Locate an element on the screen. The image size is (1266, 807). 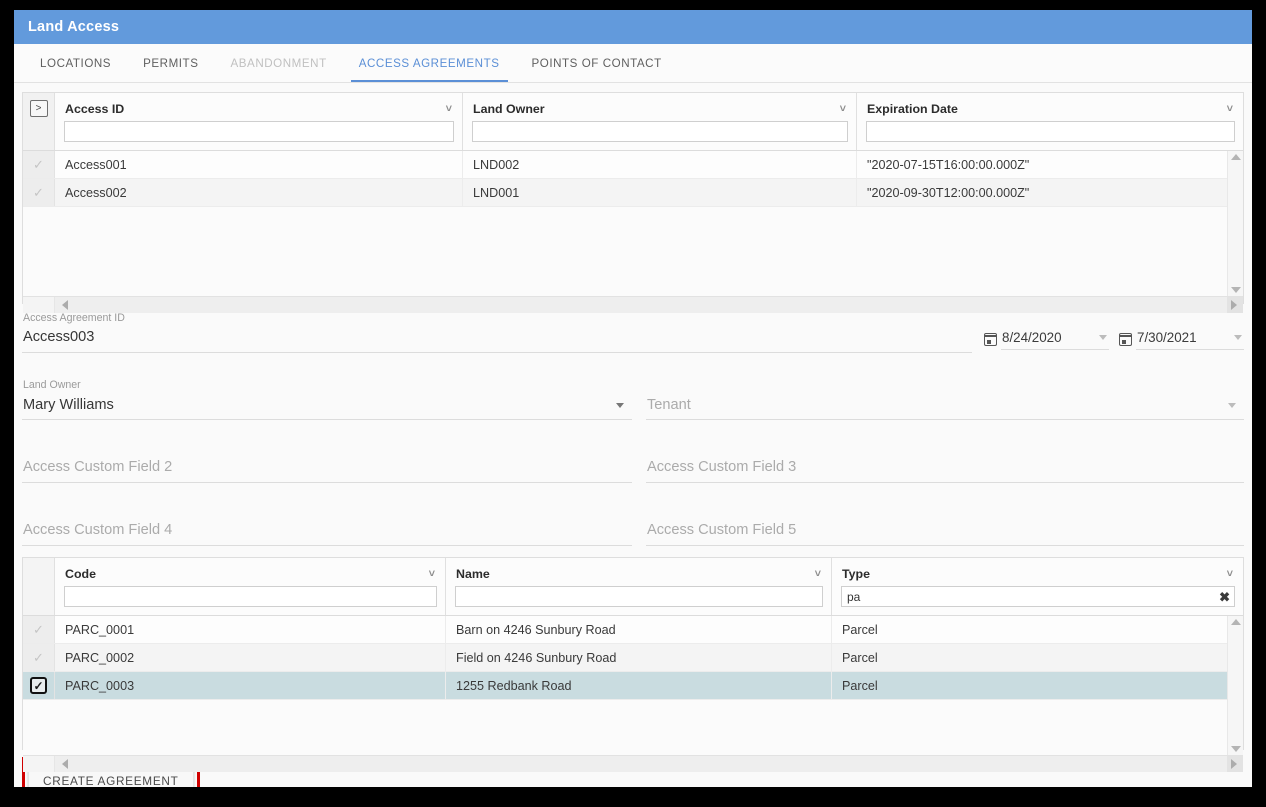
column-land-owner-label: Land Owner is located at coordinates (509, 109).